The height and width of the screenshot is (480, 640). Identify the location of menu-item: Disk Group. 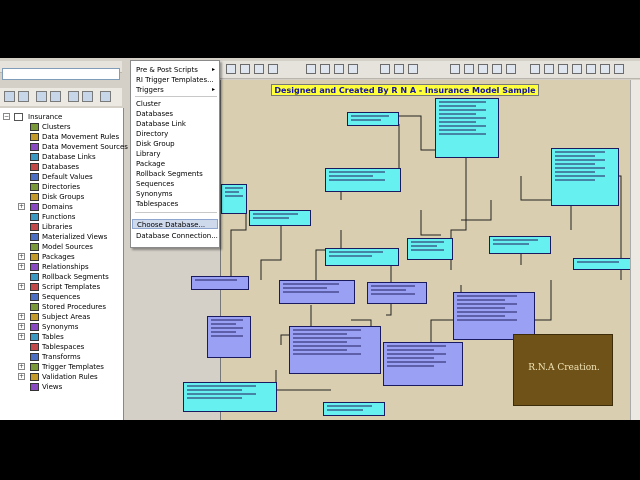
(175, 144).